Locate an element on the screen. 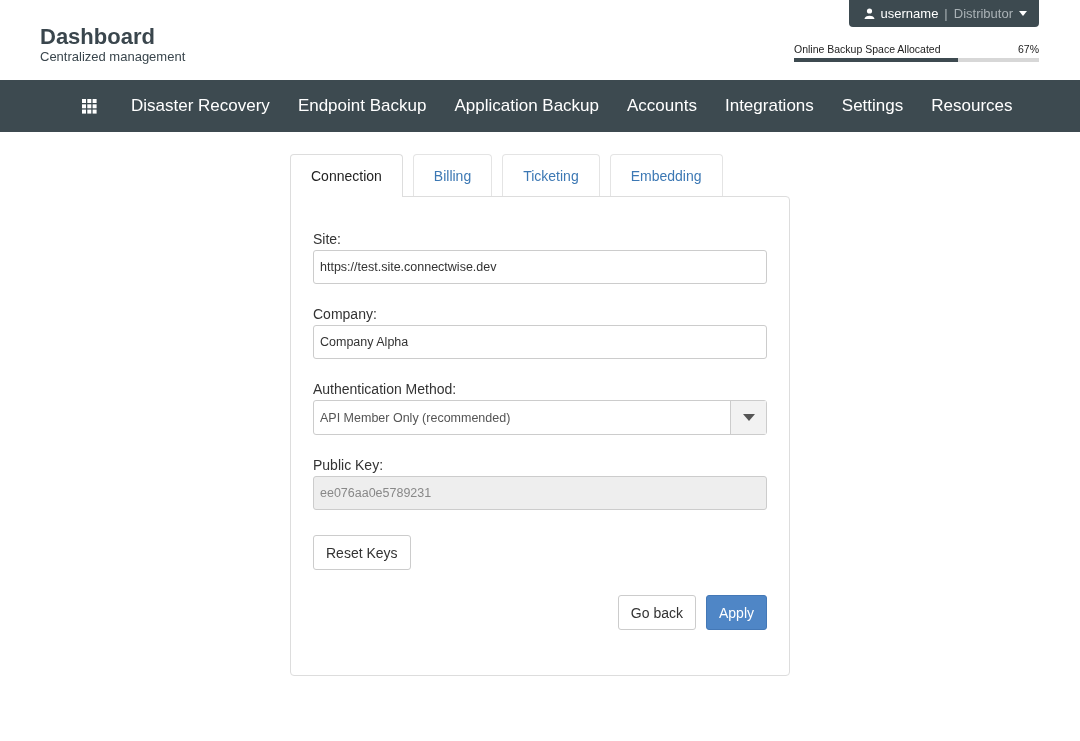 This screenshot has width=1080, height=741. field-label: Authentication Method: is located at coordinates (385, 389).